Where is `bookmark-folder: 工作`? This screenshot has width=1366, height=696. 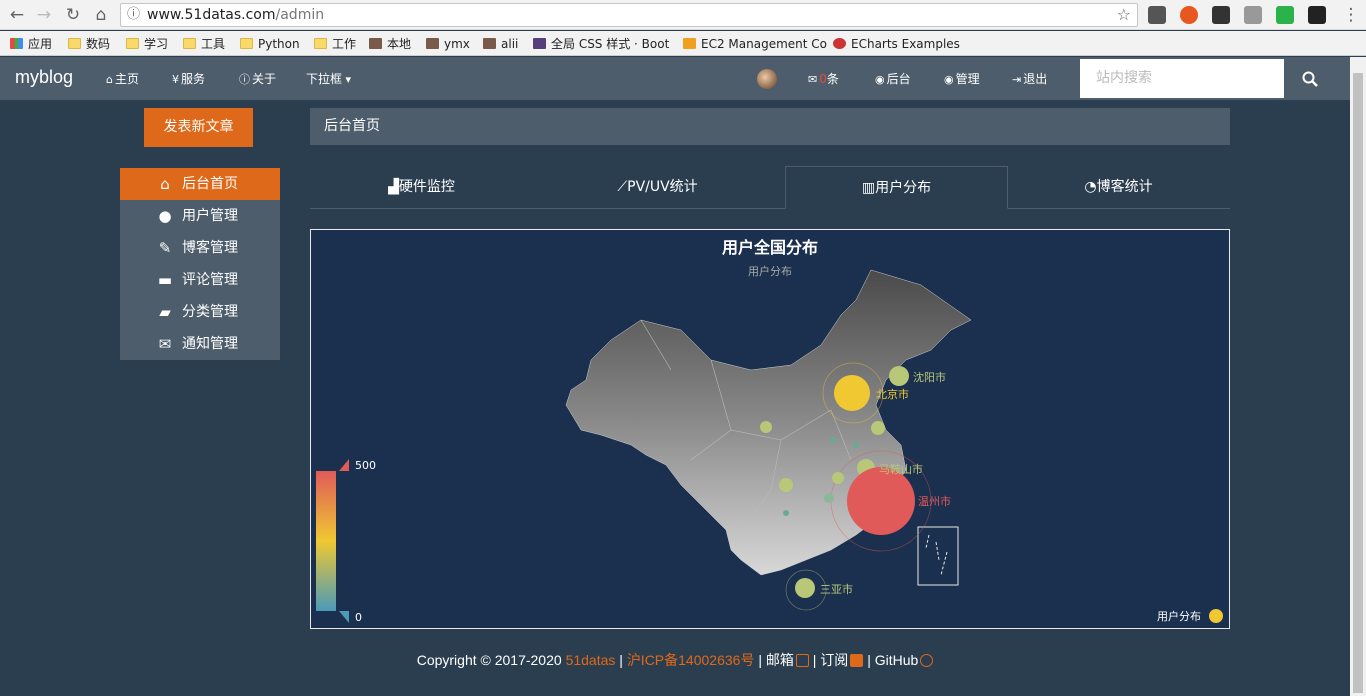
bookmark-folder: 工作 is located at coordinates (335, 44).